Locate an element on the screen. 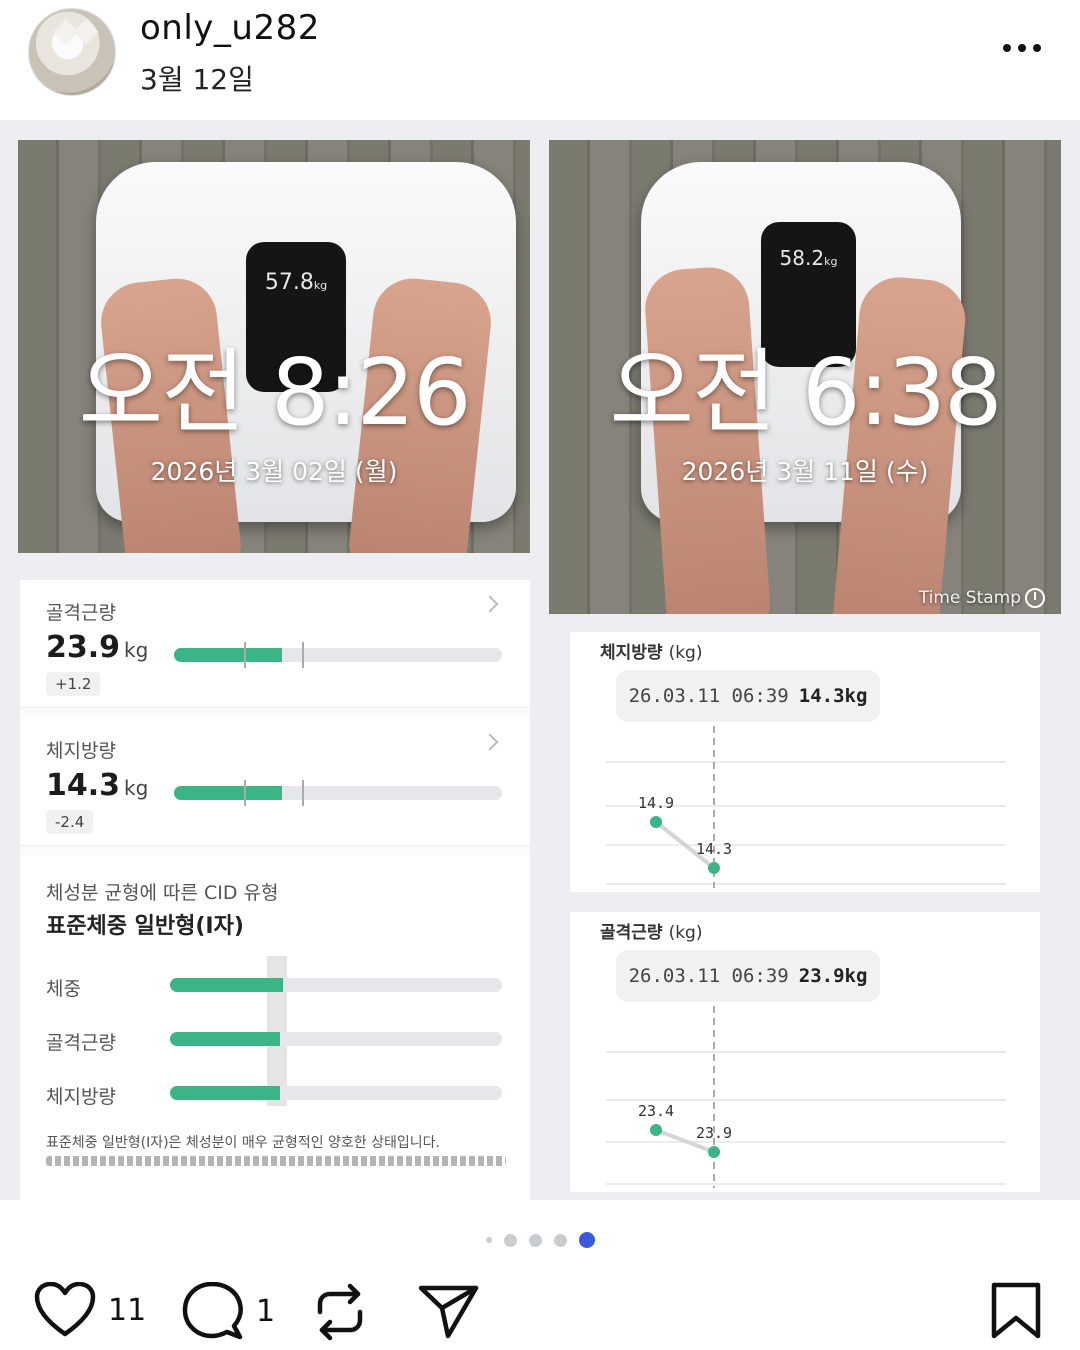 The image size is (1080, 1350). line-chart: 23.4 23.9 is located at coordinates (806, 1097).